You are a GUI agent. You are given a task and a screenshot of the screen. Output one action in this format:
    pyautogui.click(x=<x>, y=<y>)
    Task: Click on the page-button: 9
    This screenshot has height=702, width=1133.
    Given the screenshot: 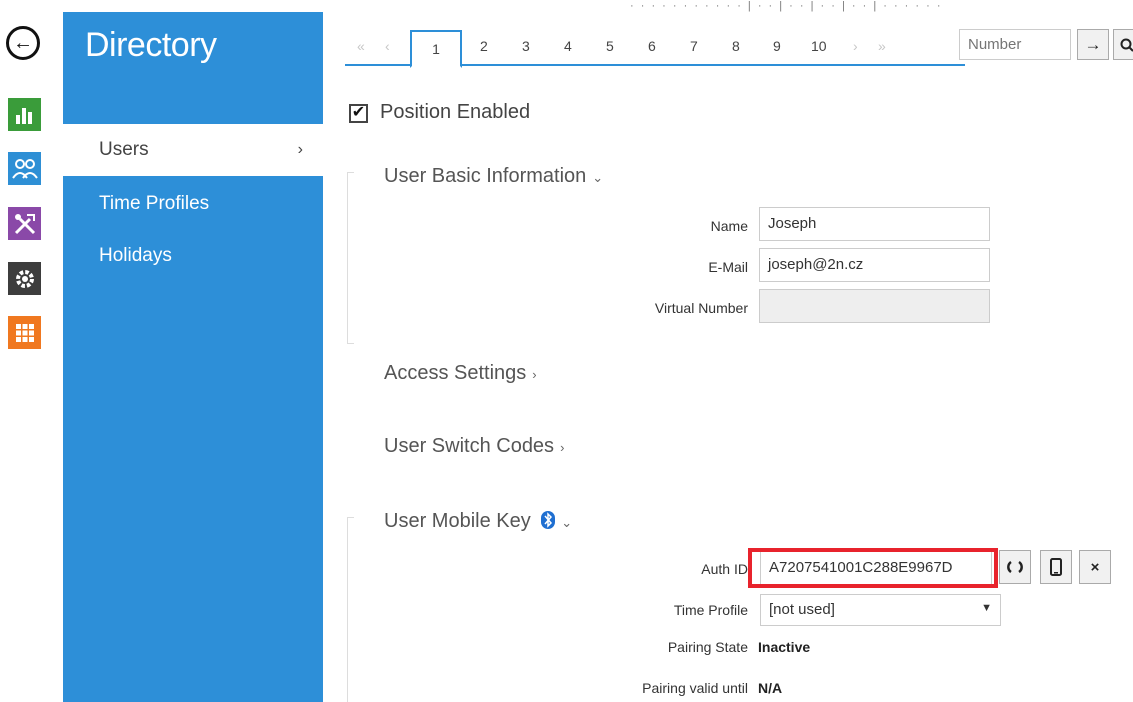 What is the action you would take?
    pyautogui.click(x=777, y=46)
    